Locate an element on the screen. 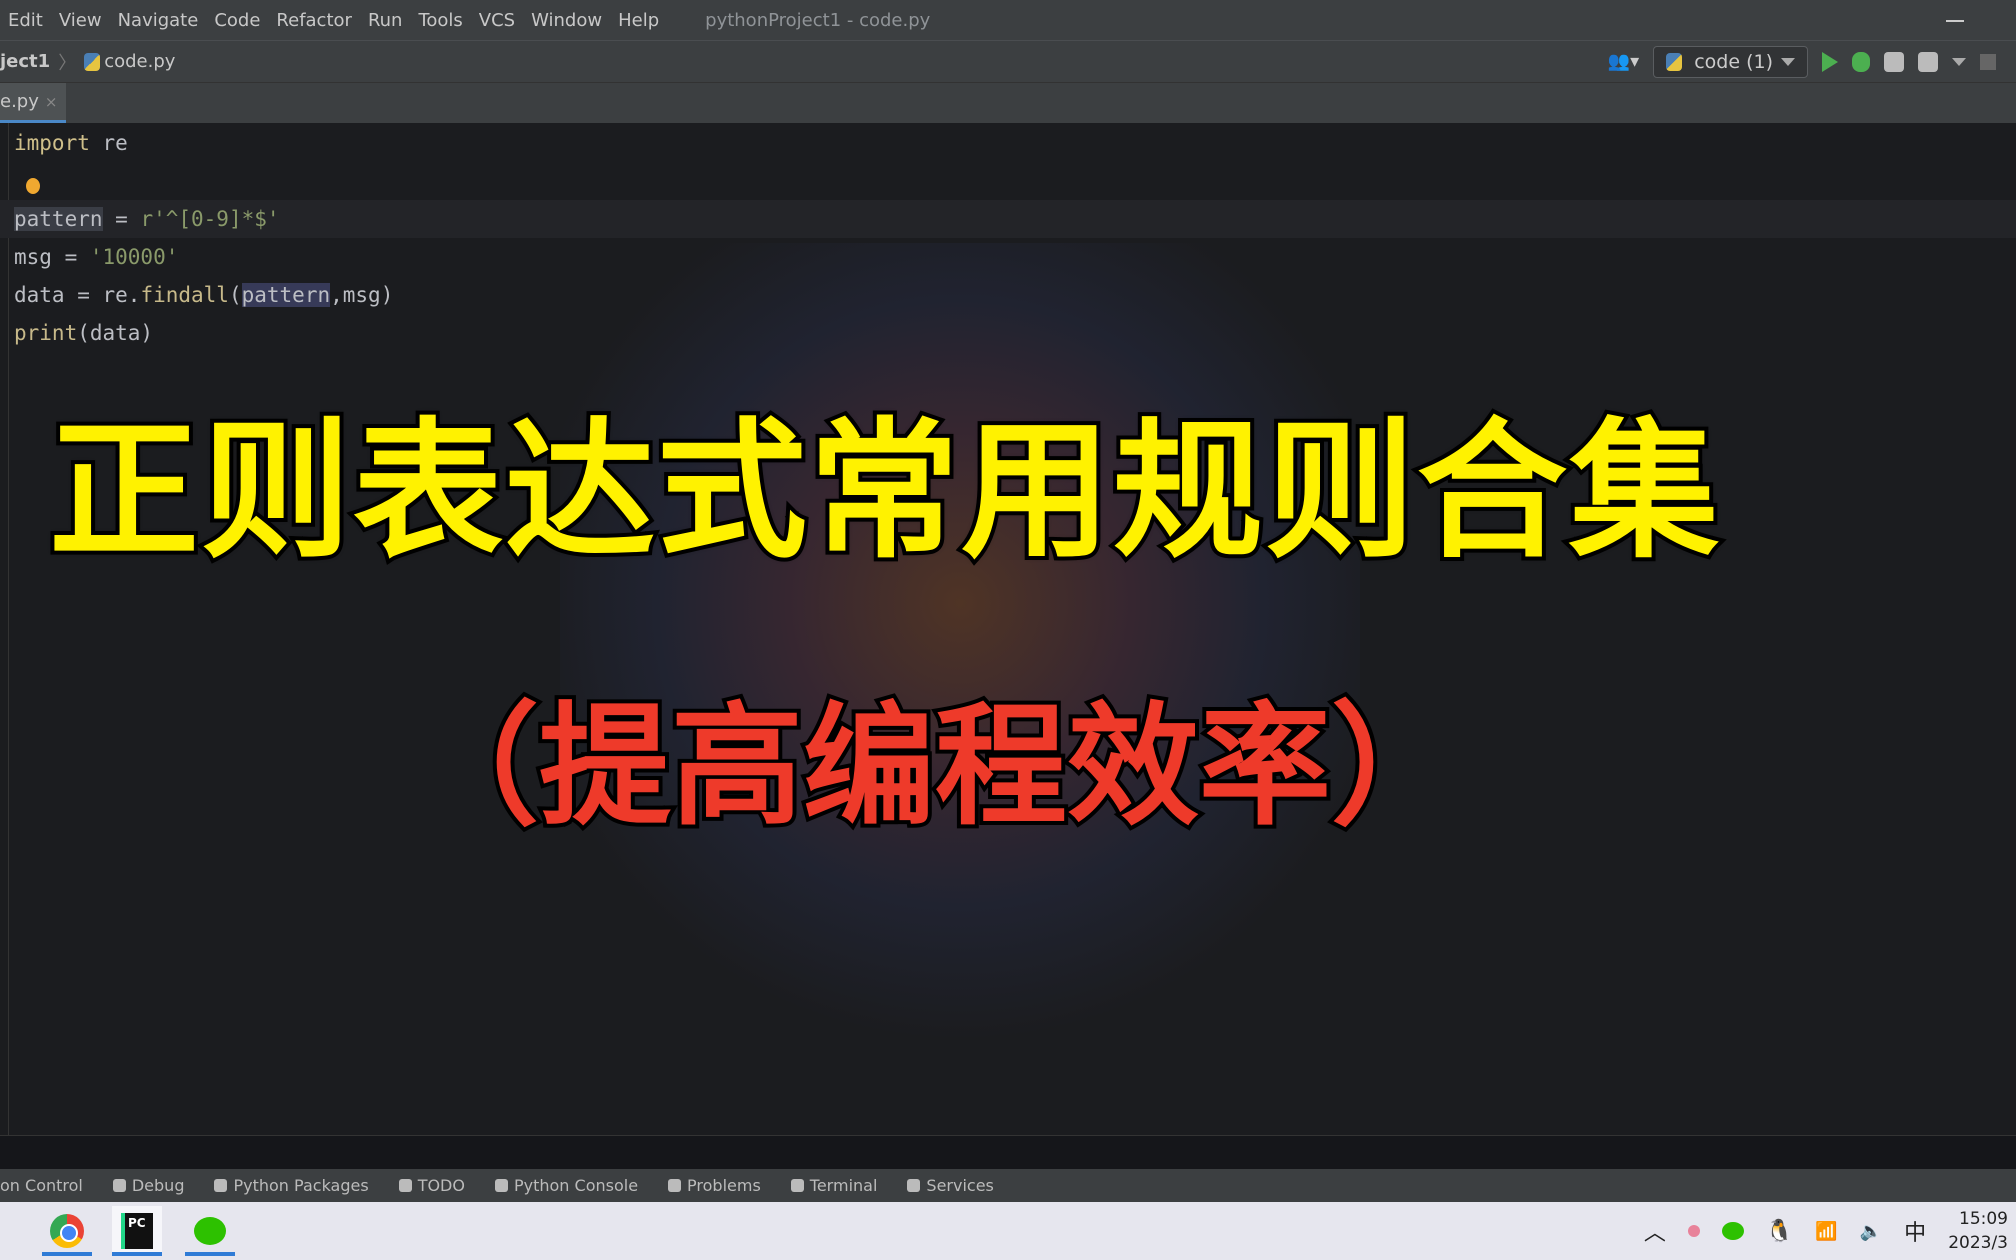 The image size is (2016, 1260). code-line-1: import re is located at coordinates (71, 143).